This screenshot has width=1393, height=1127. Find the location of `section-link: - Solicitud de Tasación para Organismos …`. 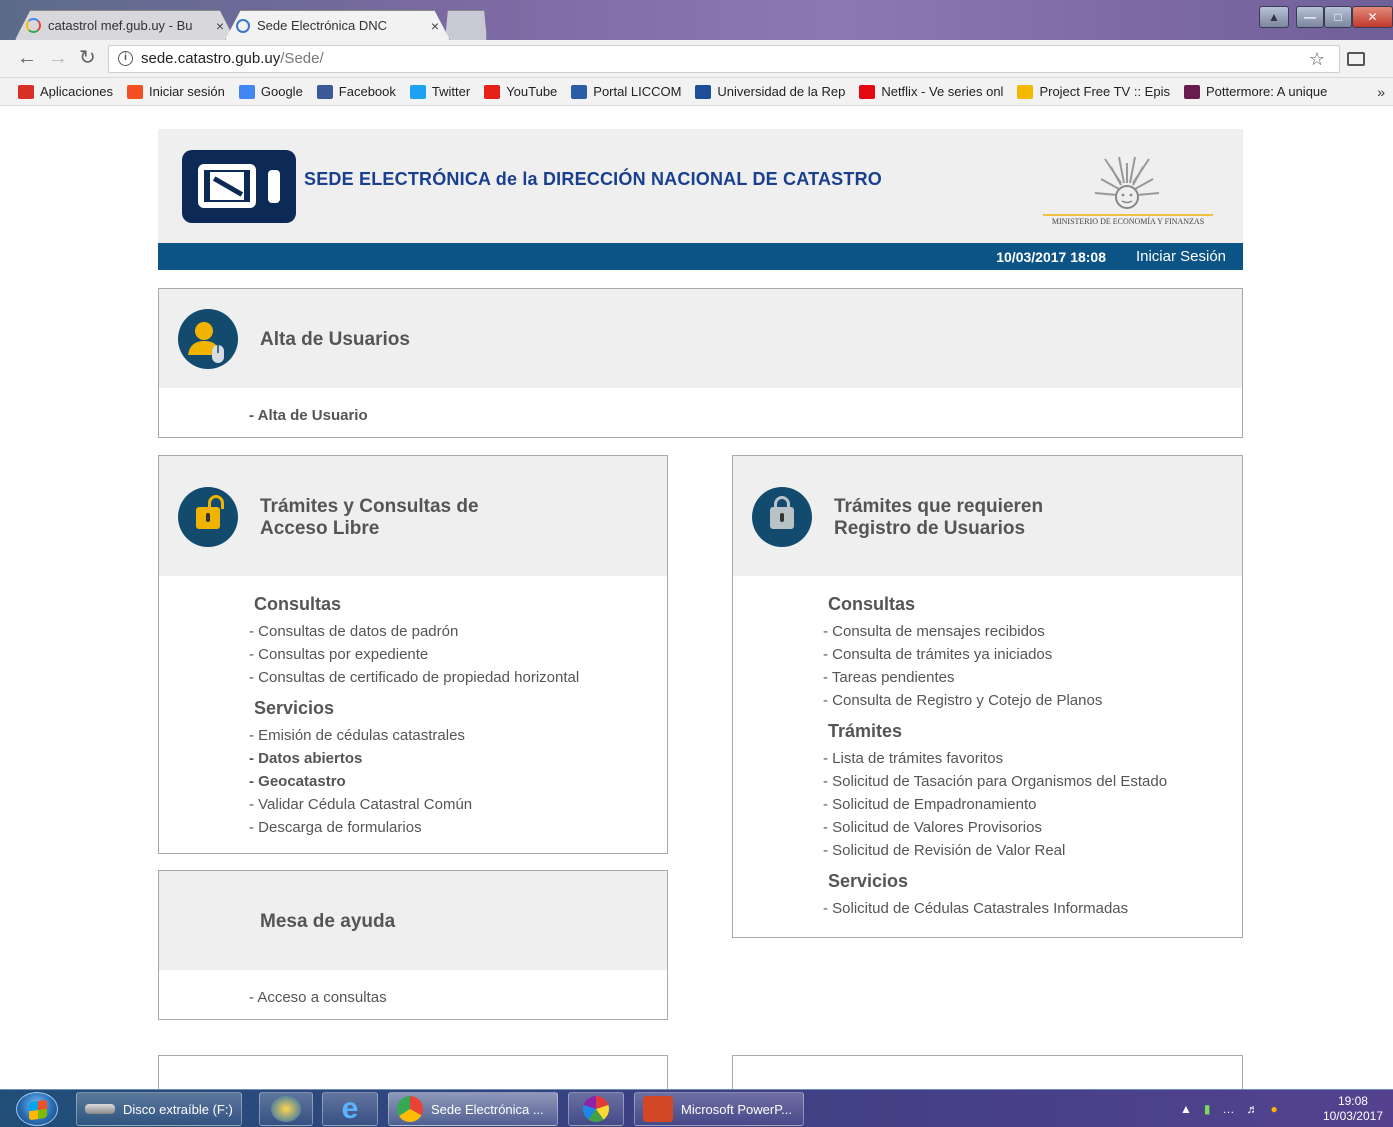

section-link: - Solicitud de Tasación para Organismos … is located at coordinates (995, 781).